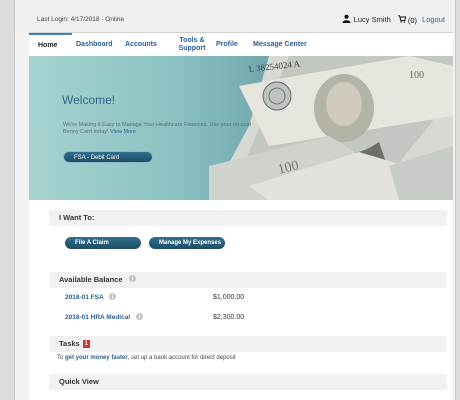 Image resolution: width=460 pixels, height=400 pixels. I want to click on task-link: get your money faster, so click(96, 358).